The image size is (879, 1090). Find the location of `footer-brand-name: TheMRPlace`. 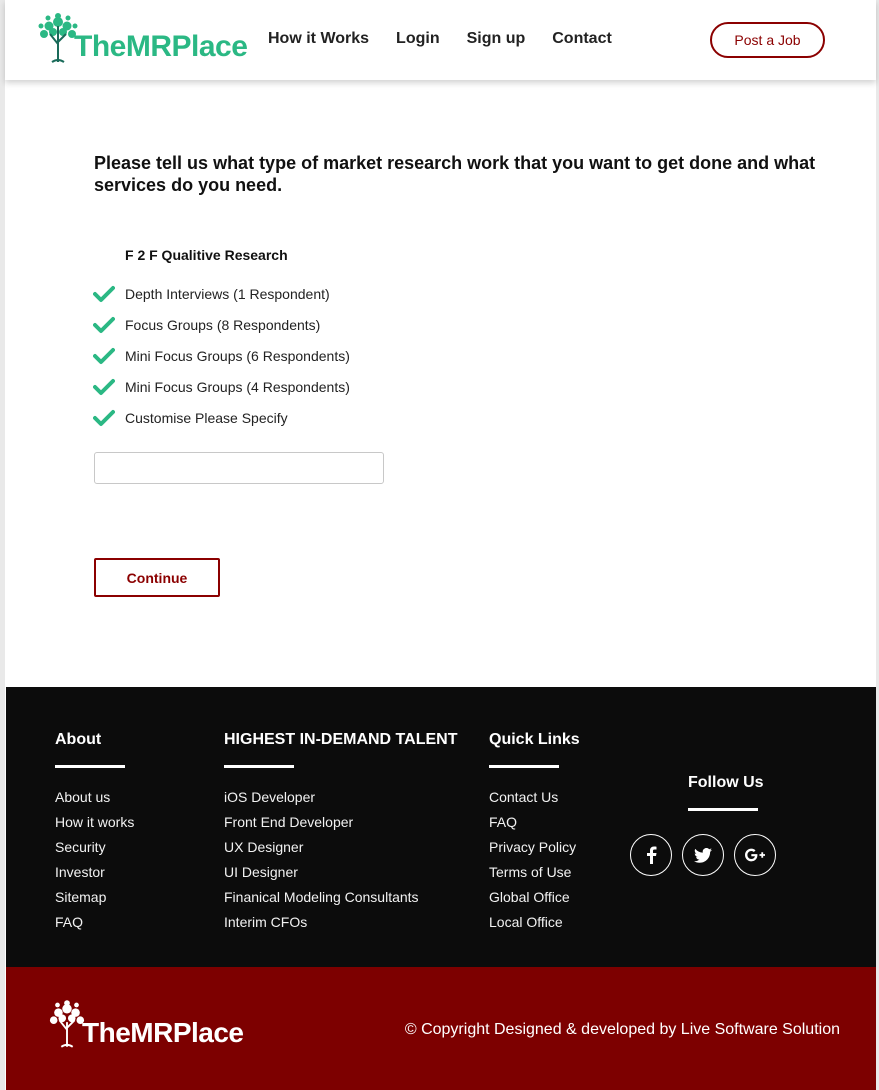

footer-brand-name: TheMRPlace is located at coordinates (163, 1032).